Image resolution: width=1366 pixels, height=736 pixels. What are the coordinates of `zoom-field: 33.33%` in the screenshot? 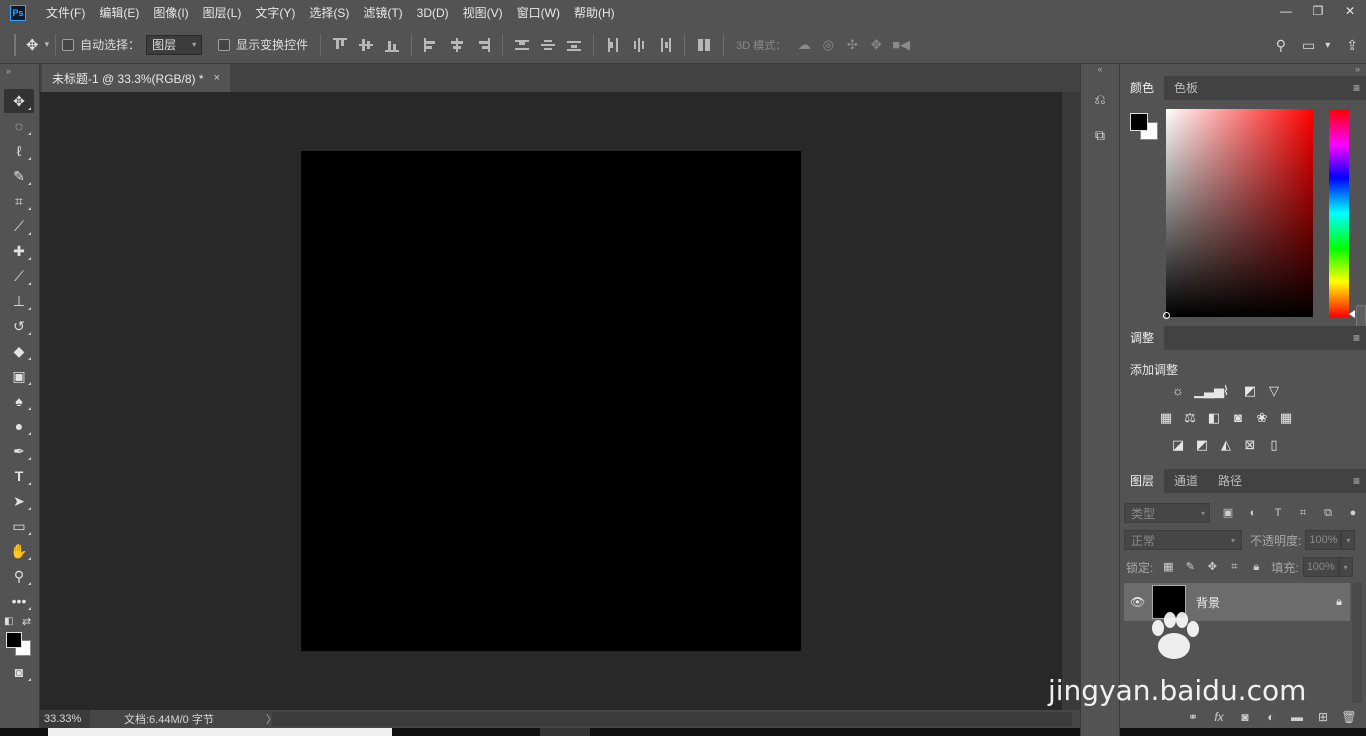 It's located at (65, 719).